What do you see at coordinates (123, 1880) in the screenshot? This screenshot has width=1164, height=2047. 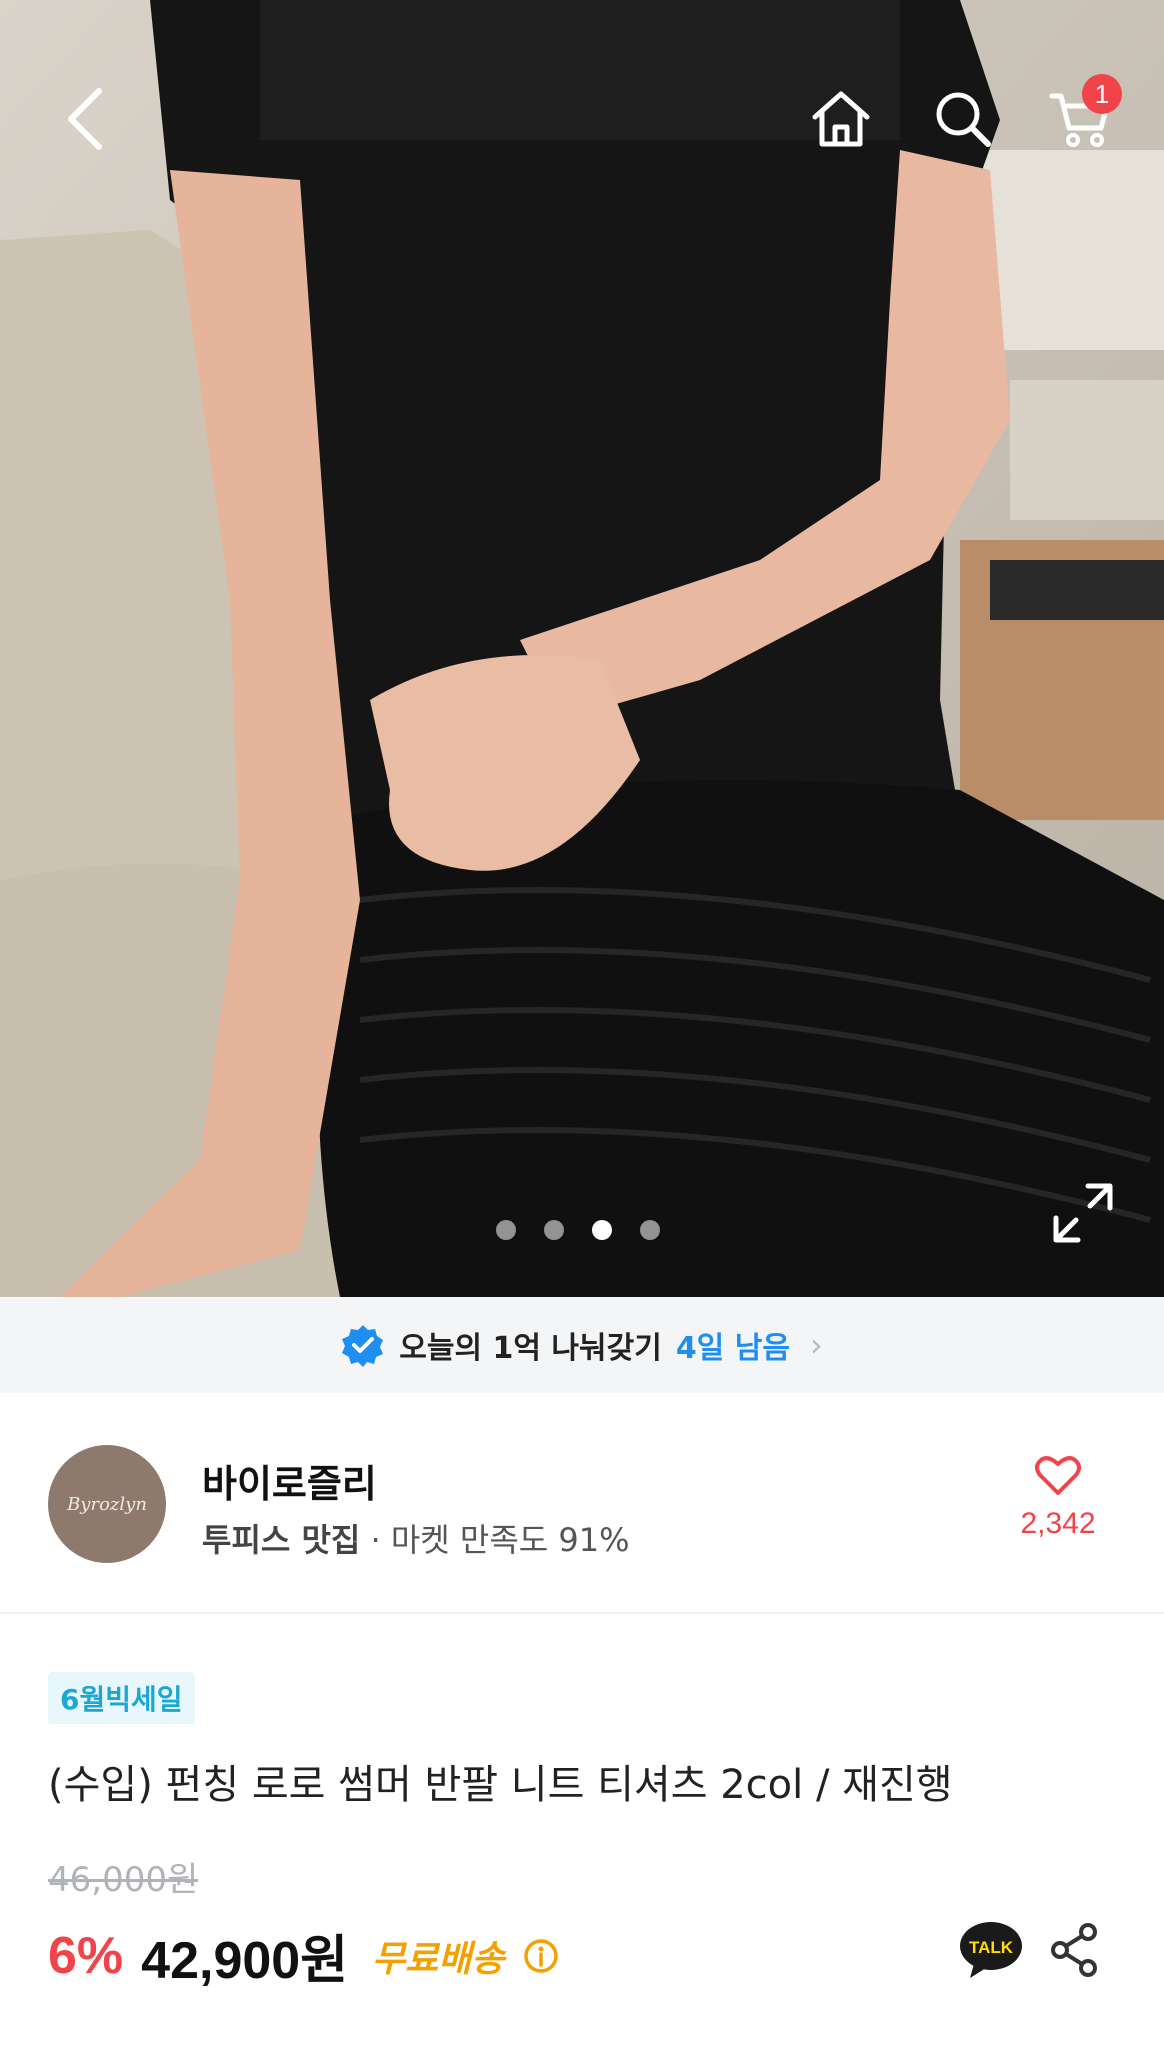 I see `original-price: 46,000원` at bounding box center [123, 1880].